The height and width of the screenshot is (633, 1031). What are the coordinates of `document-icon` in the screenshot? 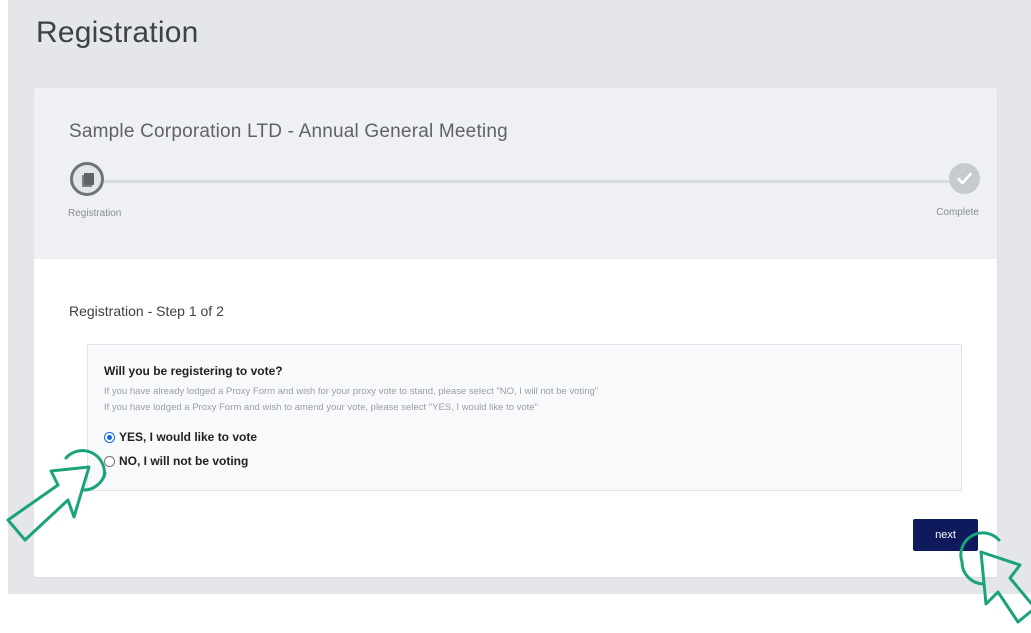 It's located at (88, 180).